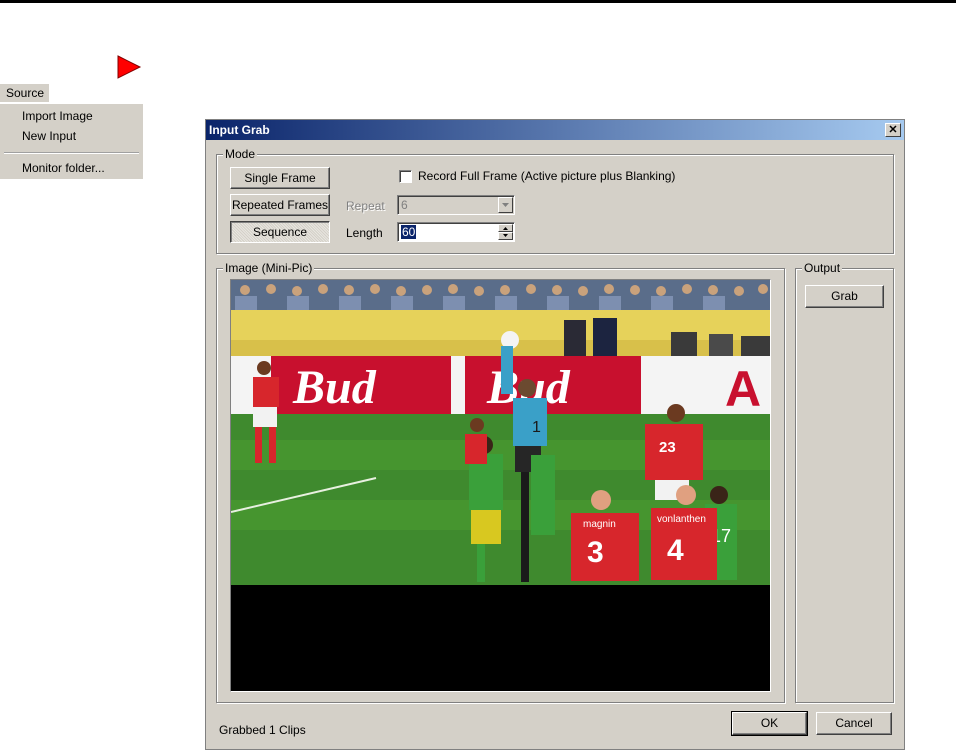 The width and height of the screenshot is (956, 751). Describe the element at coordinates (365, 206) in the screenshot. I see `repeat-label: Repeat` at that location.